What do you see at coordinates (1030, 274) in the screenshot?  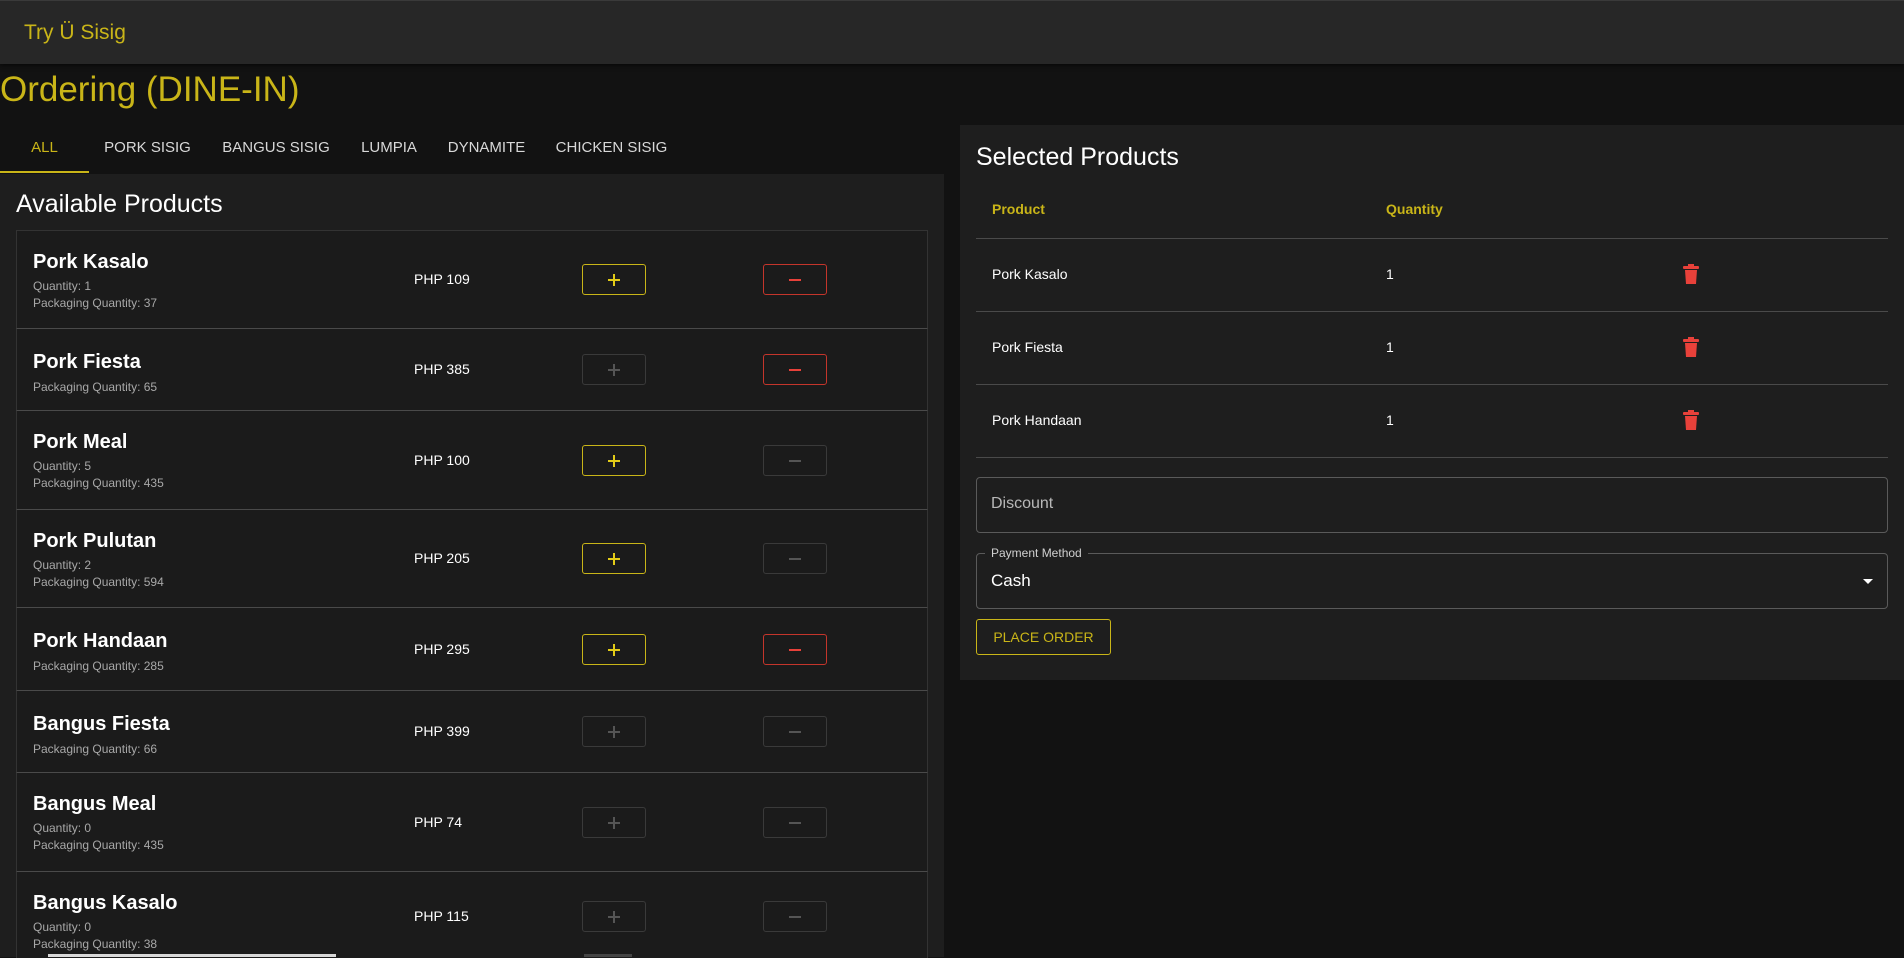 I see `selected-product-name: Pork Kasalo` at bounding box center [1030, 274].